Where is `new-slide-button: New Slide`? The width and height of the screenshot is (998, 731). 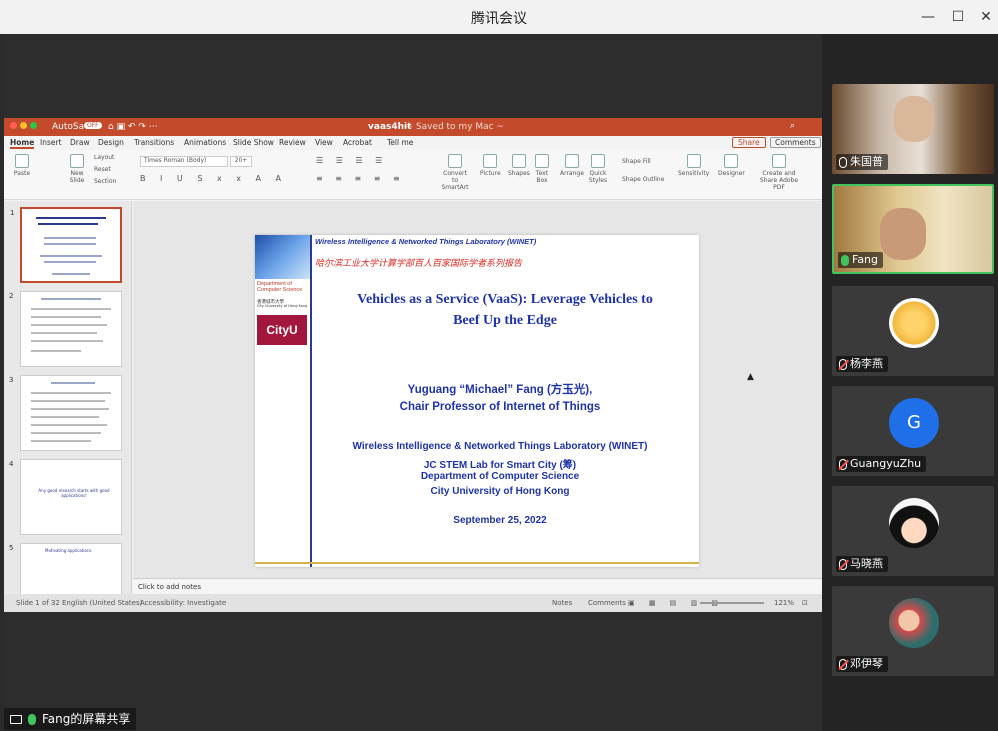
new-slide-button: New Slide is located at coordinates (77, 169).